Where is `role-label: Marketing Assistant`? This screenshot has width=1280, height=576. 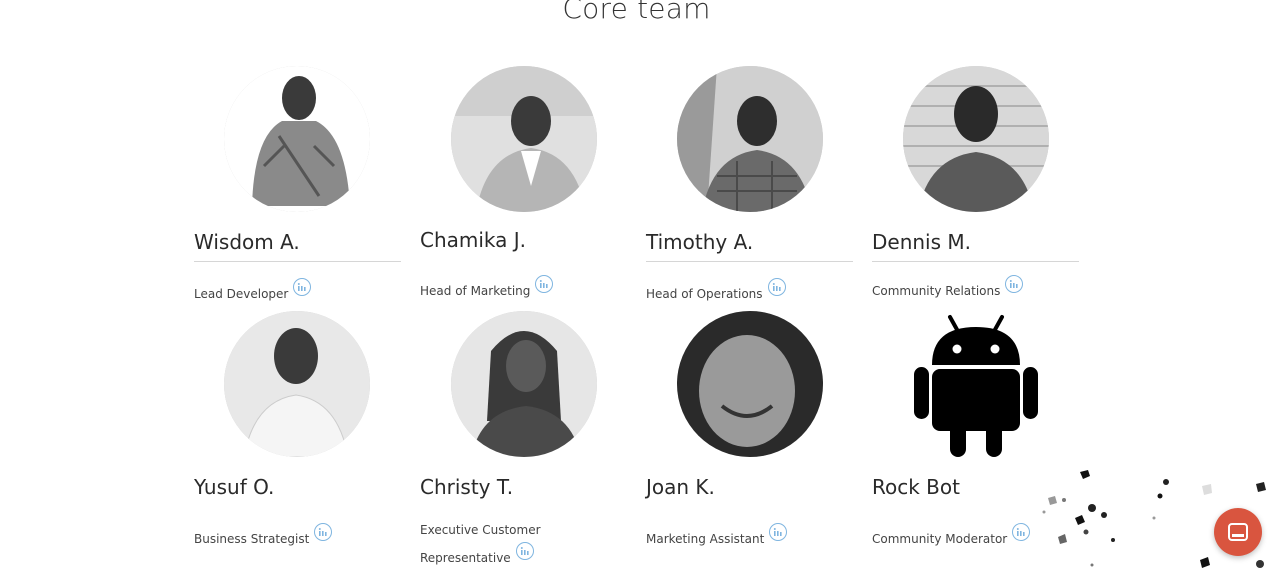
role-label: Marketing Assistant is located at coordinates (705, 539).